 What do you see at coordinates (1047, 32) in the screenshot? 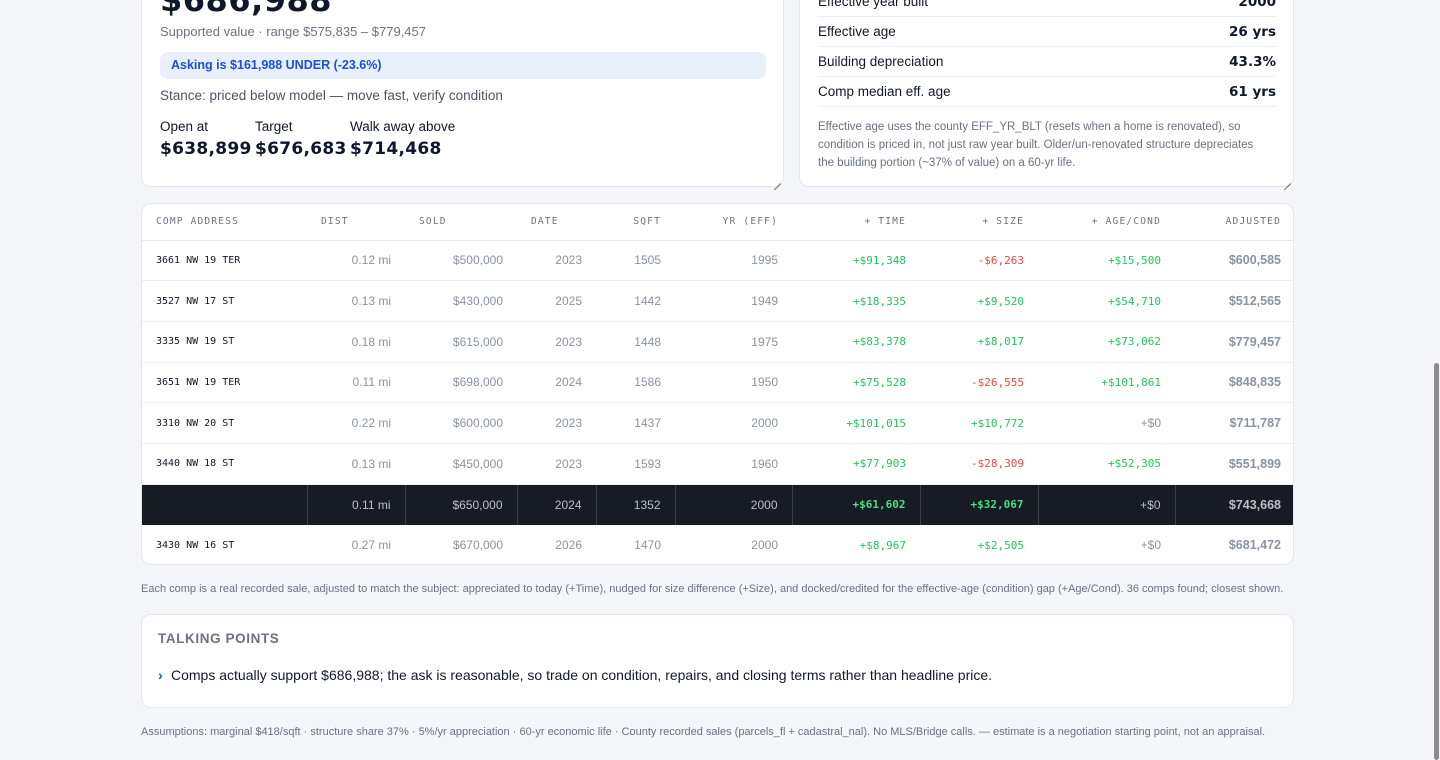
I see `dep-row-eff-age: Effective age 26 yrs` at bounding box center [1047, 32].